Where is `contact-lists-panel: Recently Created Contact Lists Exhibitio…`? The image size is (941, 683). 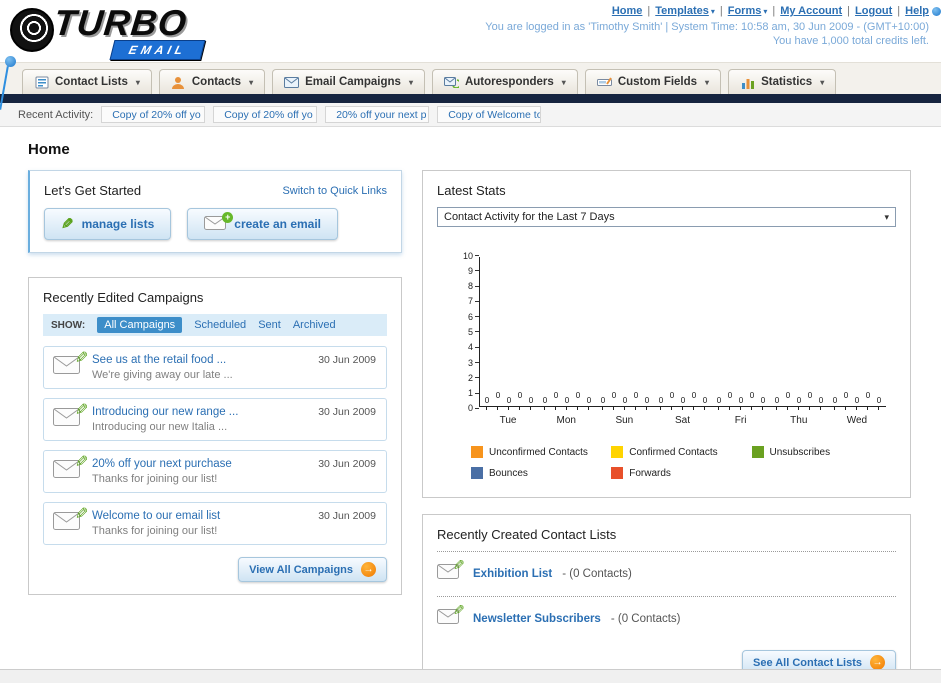 contact-lists-panel: Recently Created Contact Lists Exhibitio… is located at coordinates (666, 591).